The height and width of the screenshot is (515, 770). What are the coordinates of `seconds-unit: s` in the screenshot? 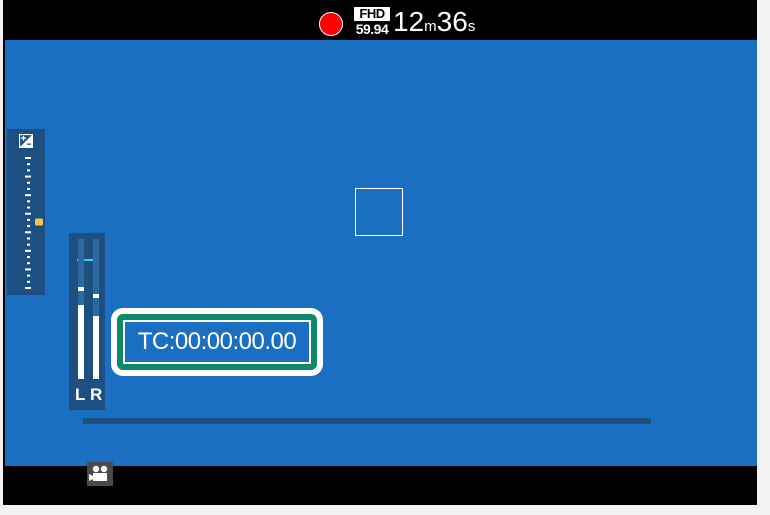 It's located at (471, 26).